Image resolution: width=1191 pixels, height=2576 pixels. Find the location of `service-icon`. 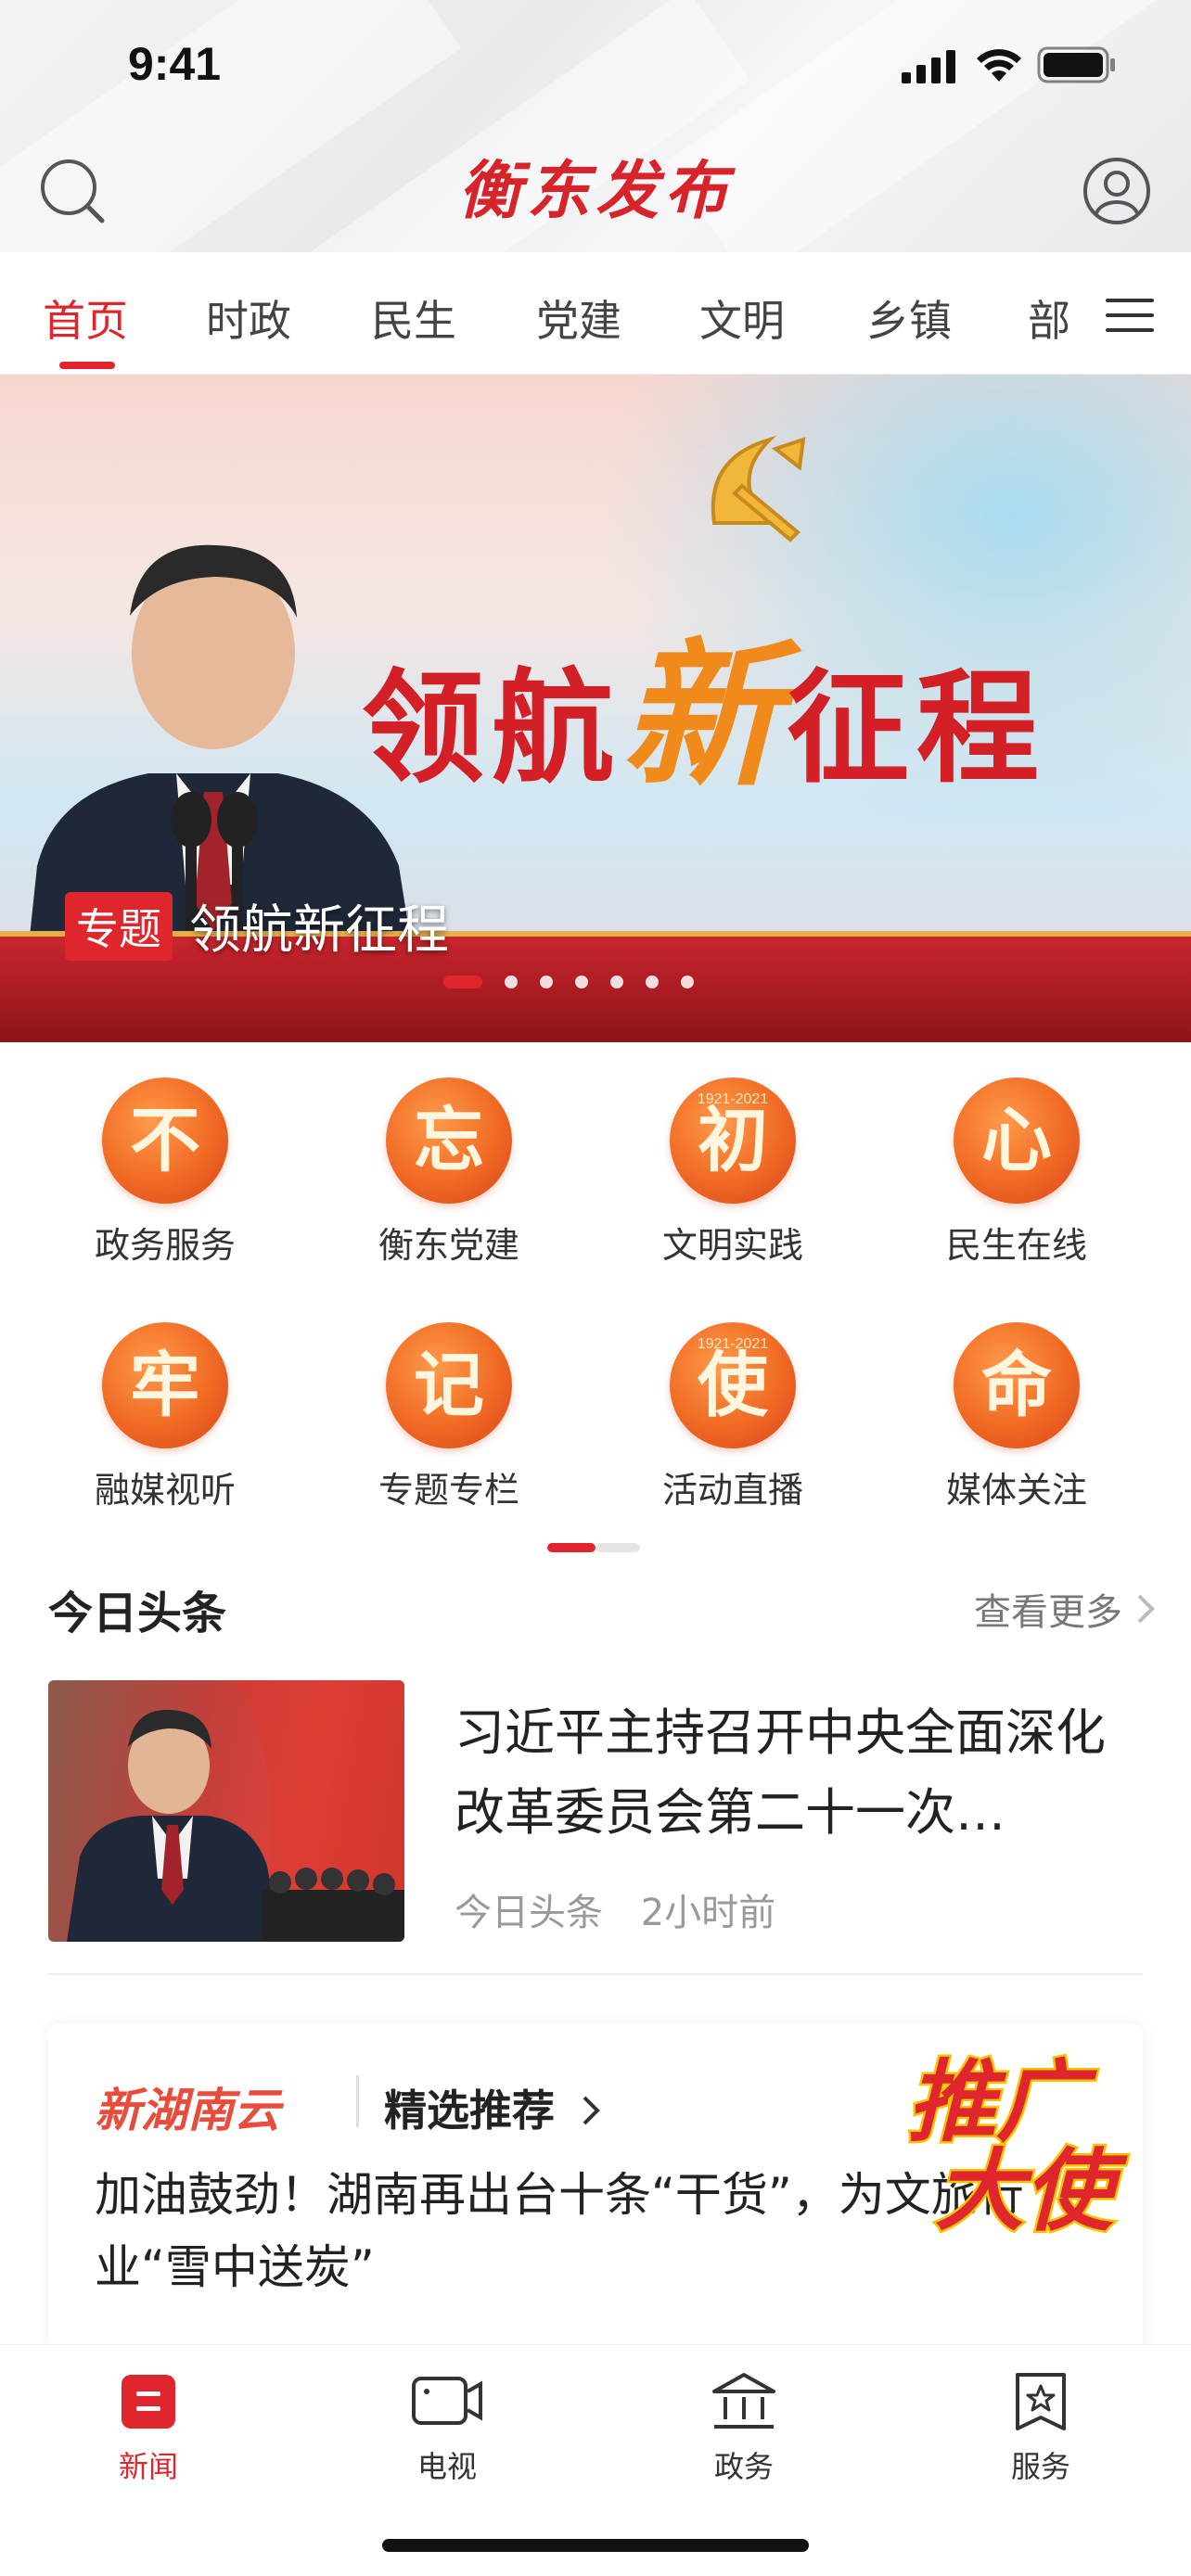

service-icon is located at coordinates (1041, 2401).